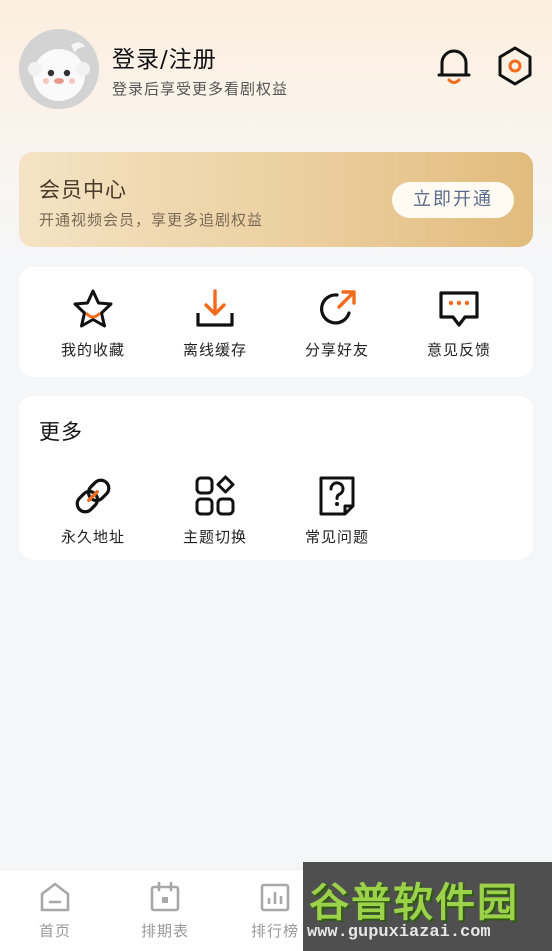  I want to click on tool-label: 我的收藏, so click(92, 350).